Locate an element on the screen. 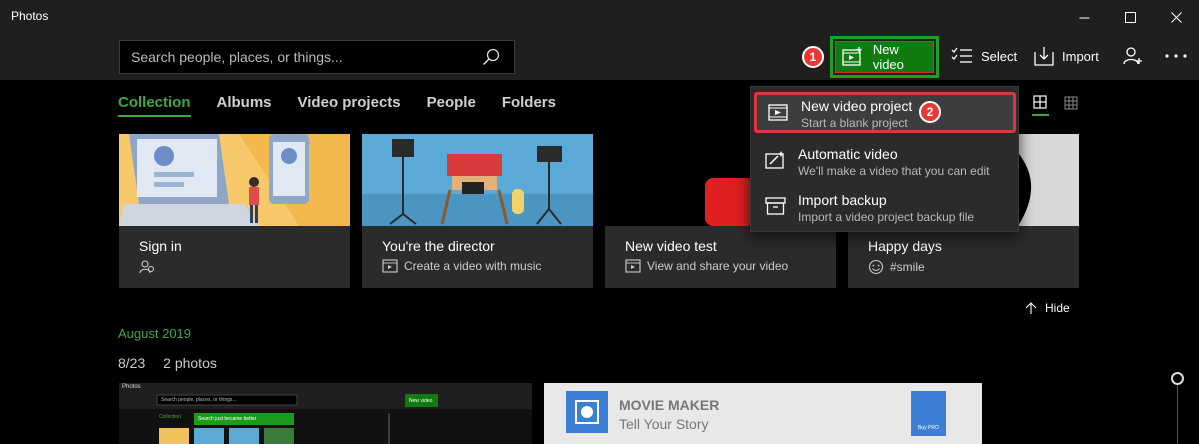 The height and width of the screenshot is (444, 1199). scroll-track is located at coordinates (1177, 414).